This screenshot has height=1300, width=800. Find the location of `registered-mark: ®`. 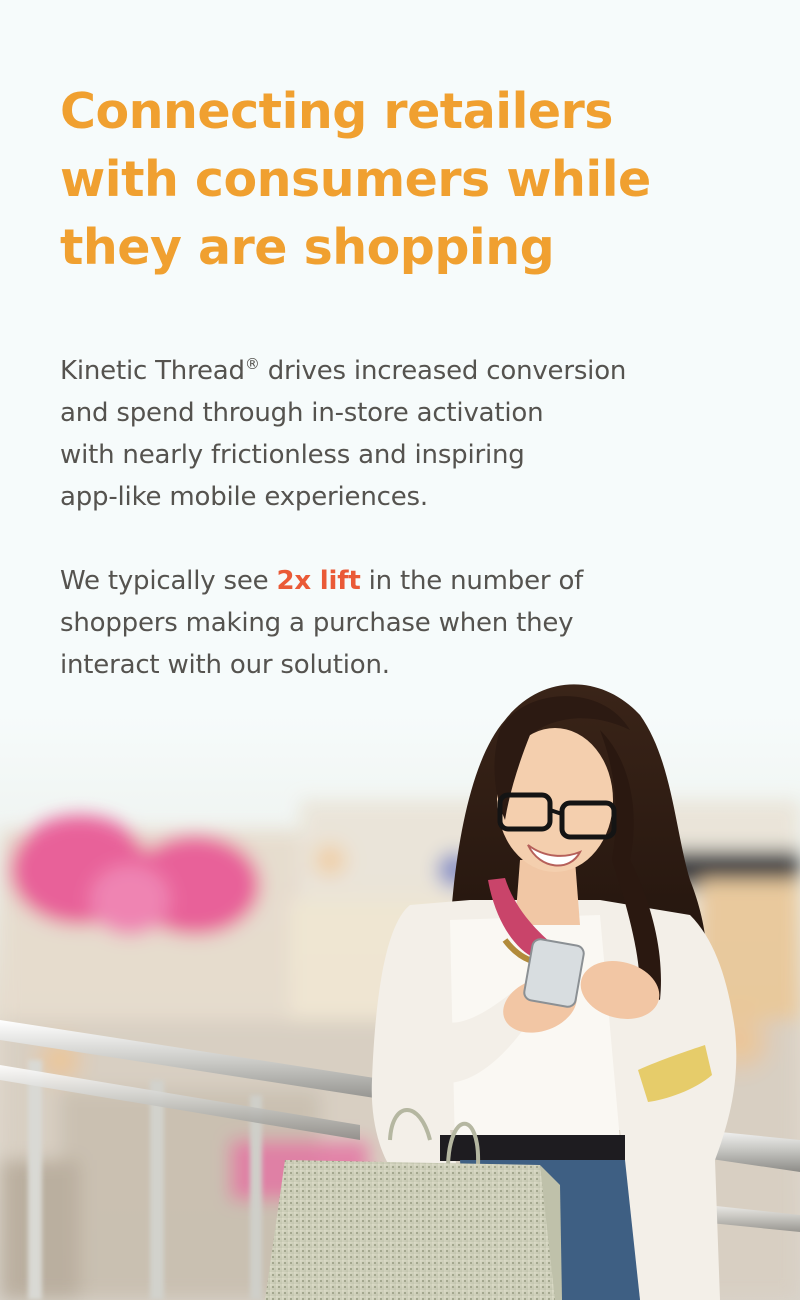

registered-mark: ® is located at coordinates (252, 364).